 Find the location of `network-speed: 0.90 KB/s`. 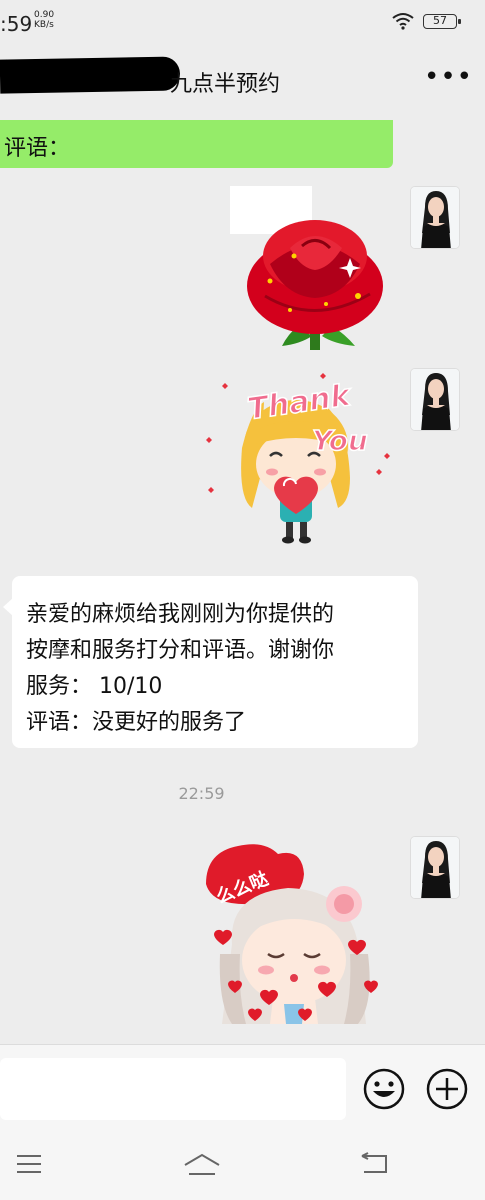

network-speed: 0.90 KB/s is located at coordinates (44, 20).